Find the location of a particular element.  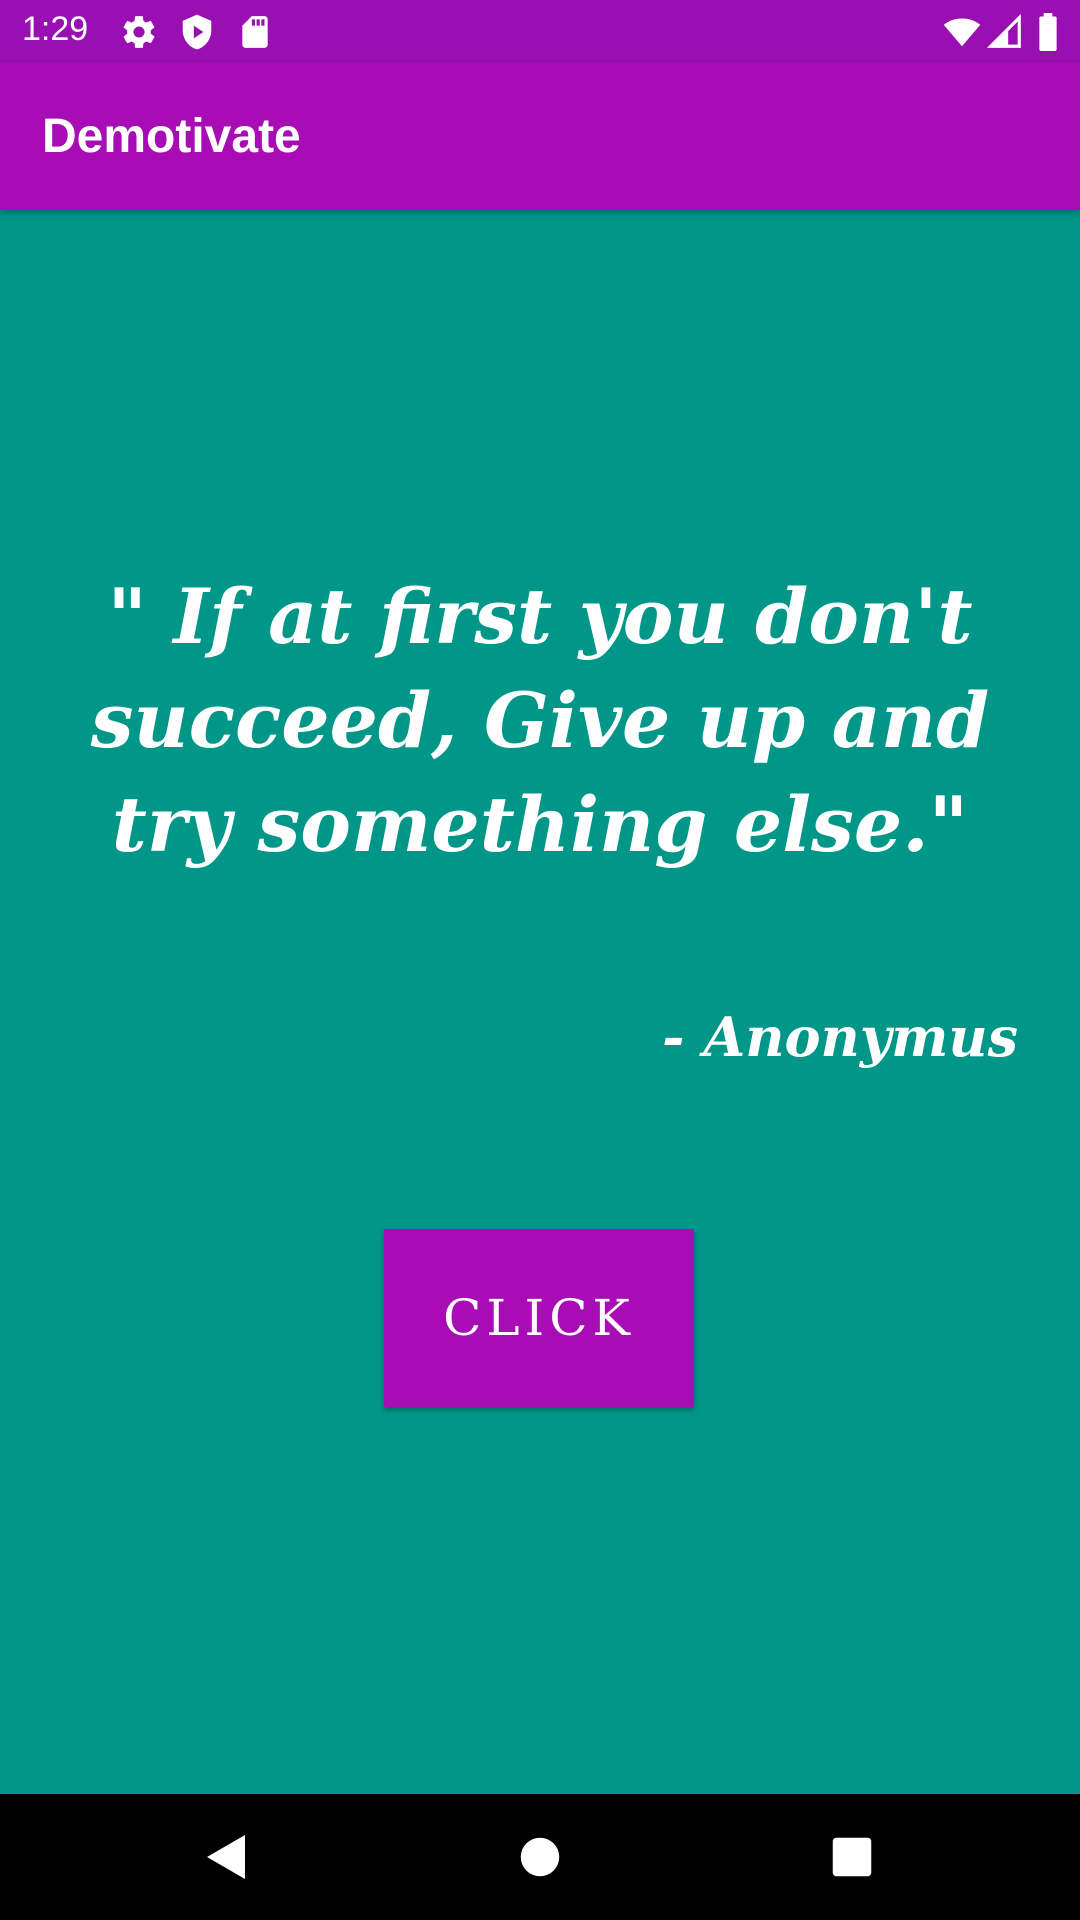

recents-icon is located at coordinates (852, 1857).